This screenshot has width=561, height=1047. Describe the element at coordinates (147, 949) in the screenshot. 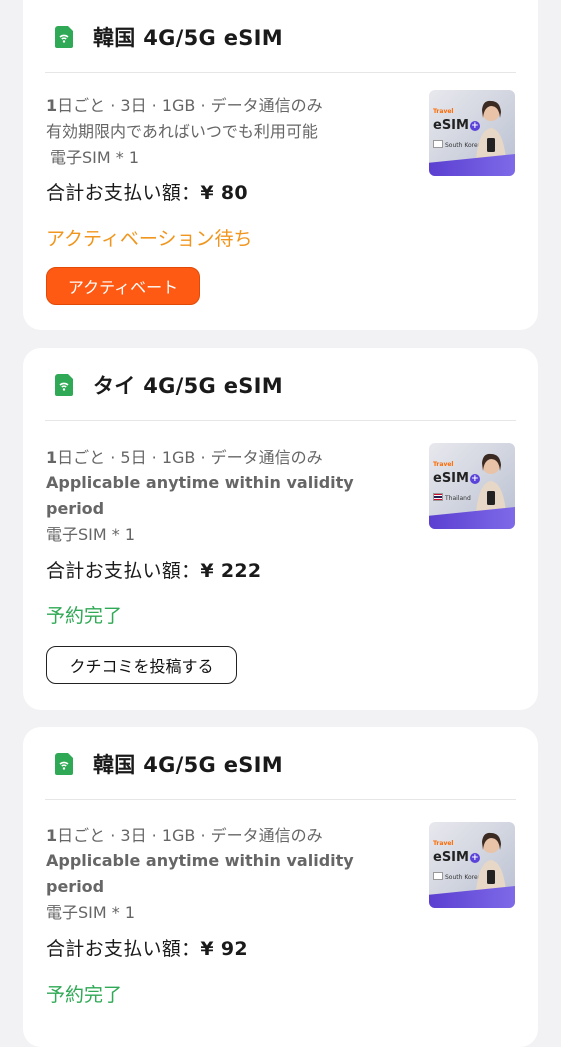

I see `order-total: 合計お支払い額：¥ 92` at that location.